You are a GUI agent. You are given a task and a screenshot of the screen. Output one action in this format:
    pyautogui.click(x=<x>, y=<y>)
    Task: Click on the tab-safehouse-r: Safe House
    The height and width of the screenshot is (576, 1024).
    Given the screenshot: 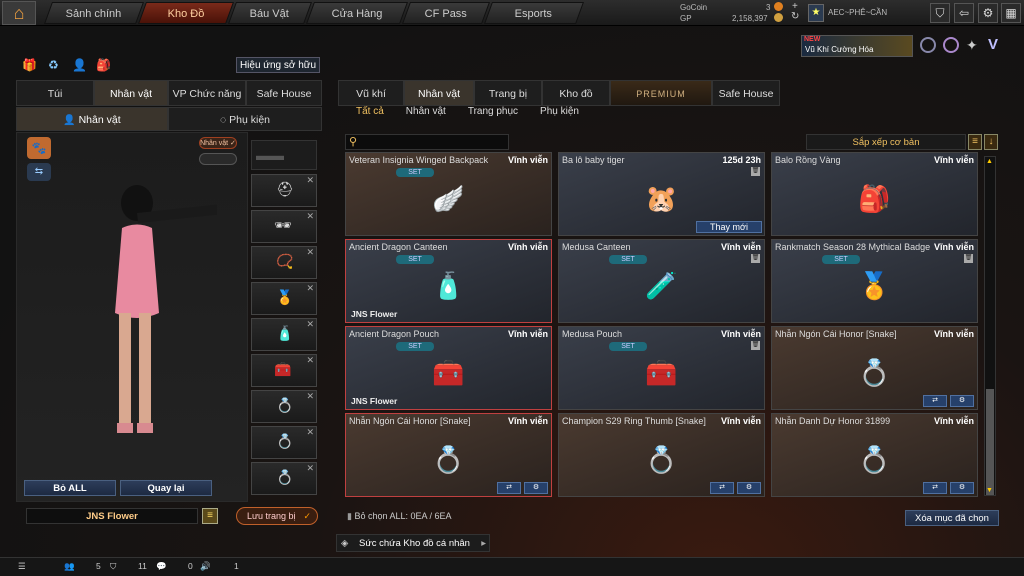 What is the action you would take?
    pyautogui.click(x=746, y=93)
    